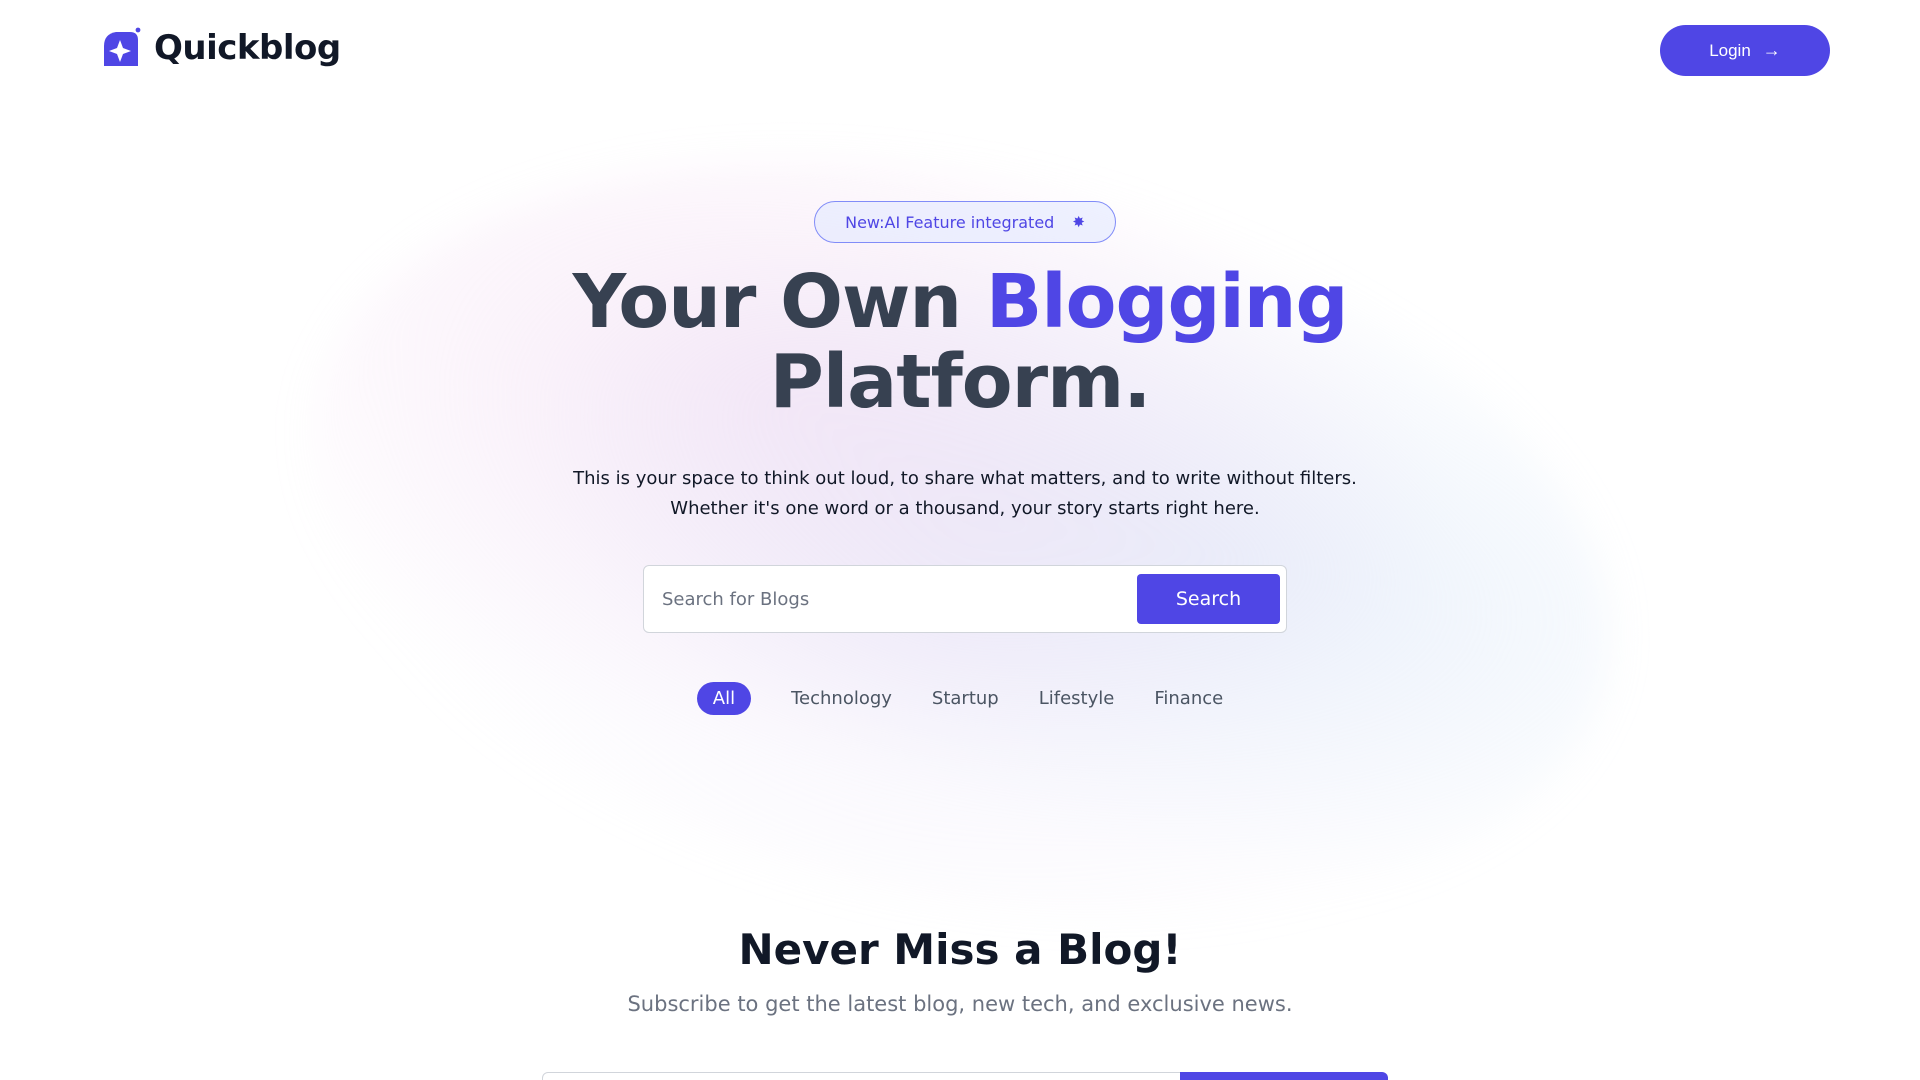  Describe the element at coordinates (724, 698) in the screenshot. I see `category-all: All` at that location.